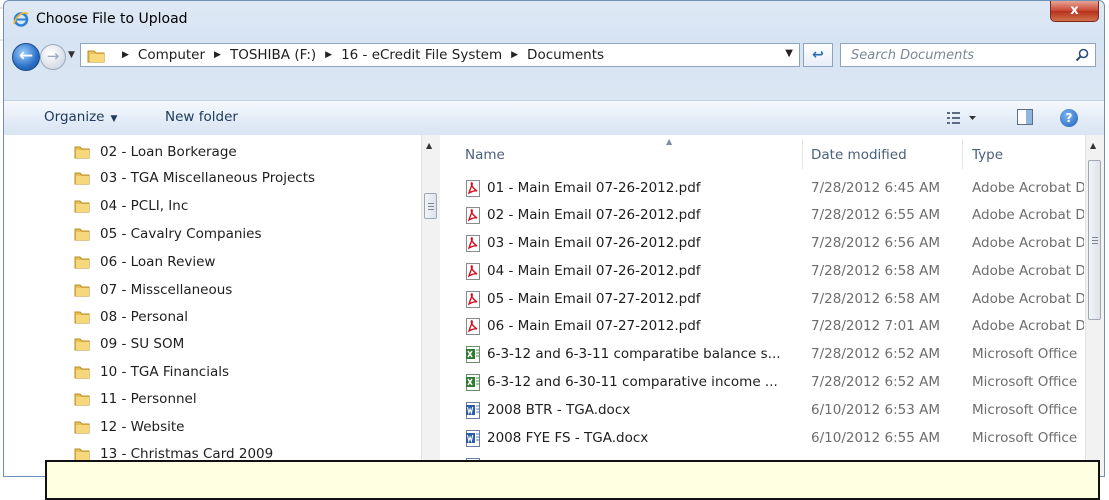 The image size is (1109, 500). Describe the element at coordinates (148, 399) in the screenshot. I see `nav-folder-label: 11 - Personnel` at that location.